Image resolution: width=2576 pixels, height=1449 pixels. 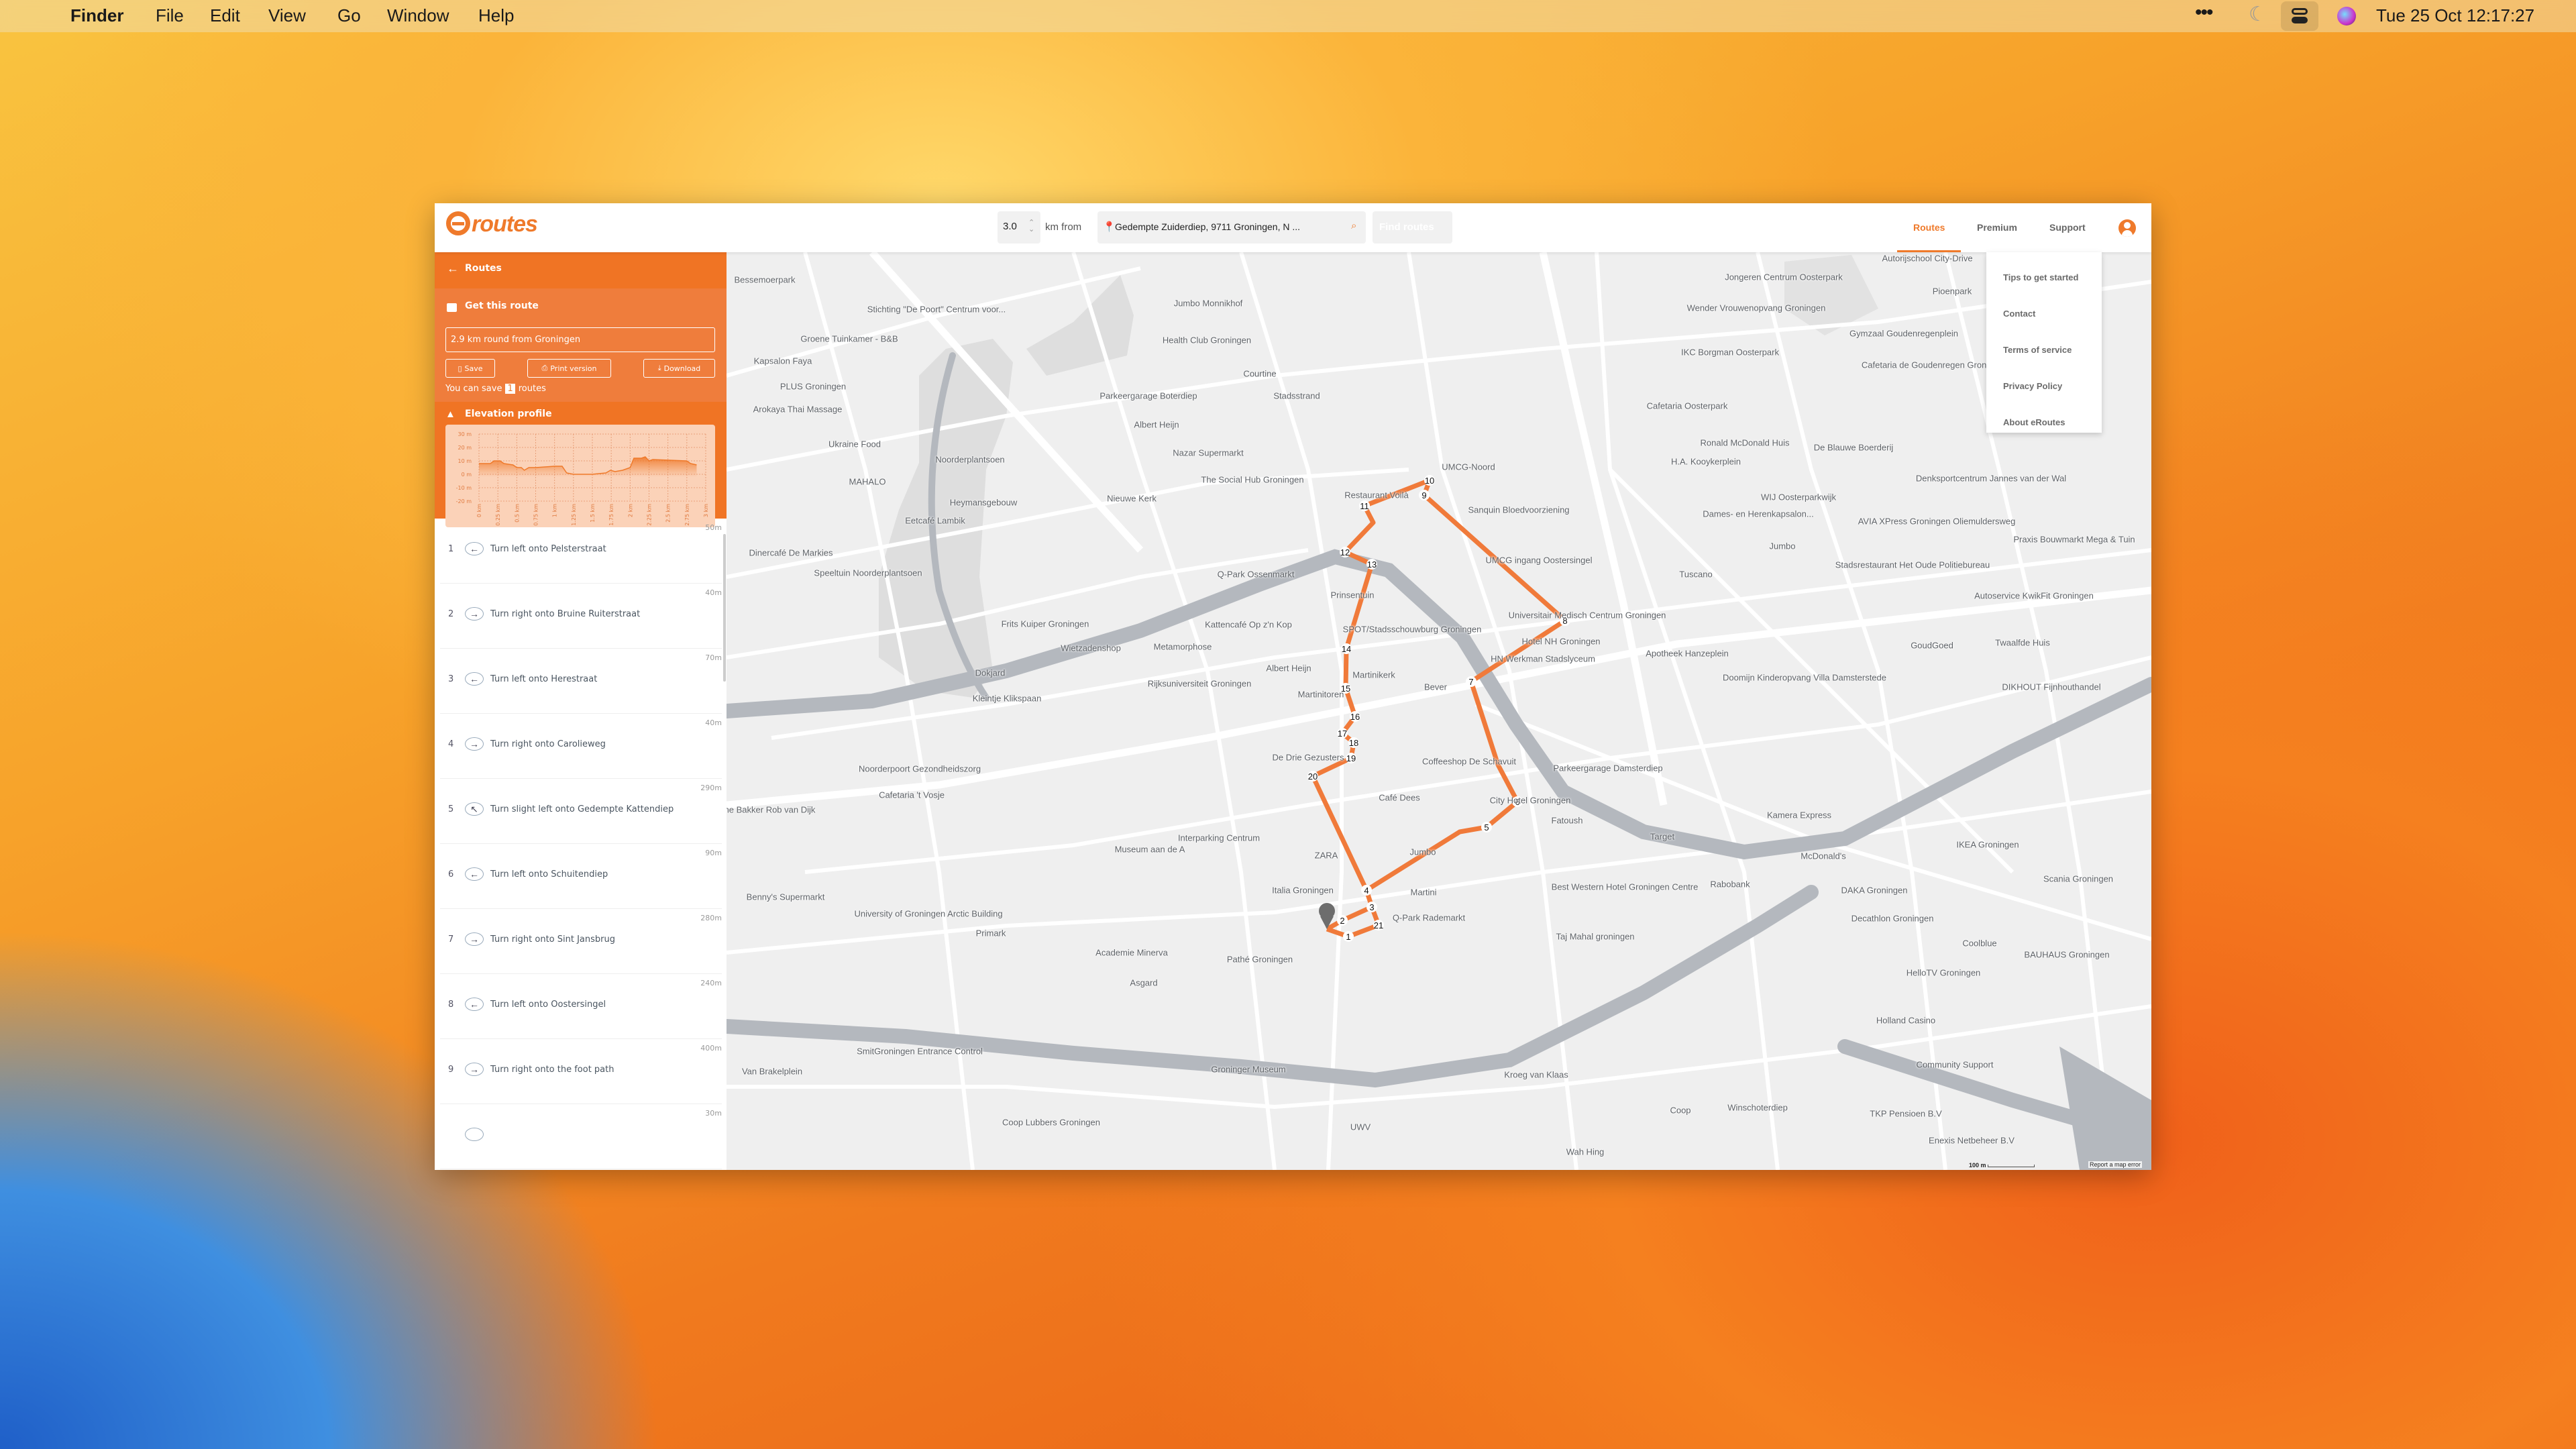 What do you see at coordinates (1745, 443) in the screenshot?
I see `map-place-label: Ronald McDonald Huis` at bounding box center [1745, 443].